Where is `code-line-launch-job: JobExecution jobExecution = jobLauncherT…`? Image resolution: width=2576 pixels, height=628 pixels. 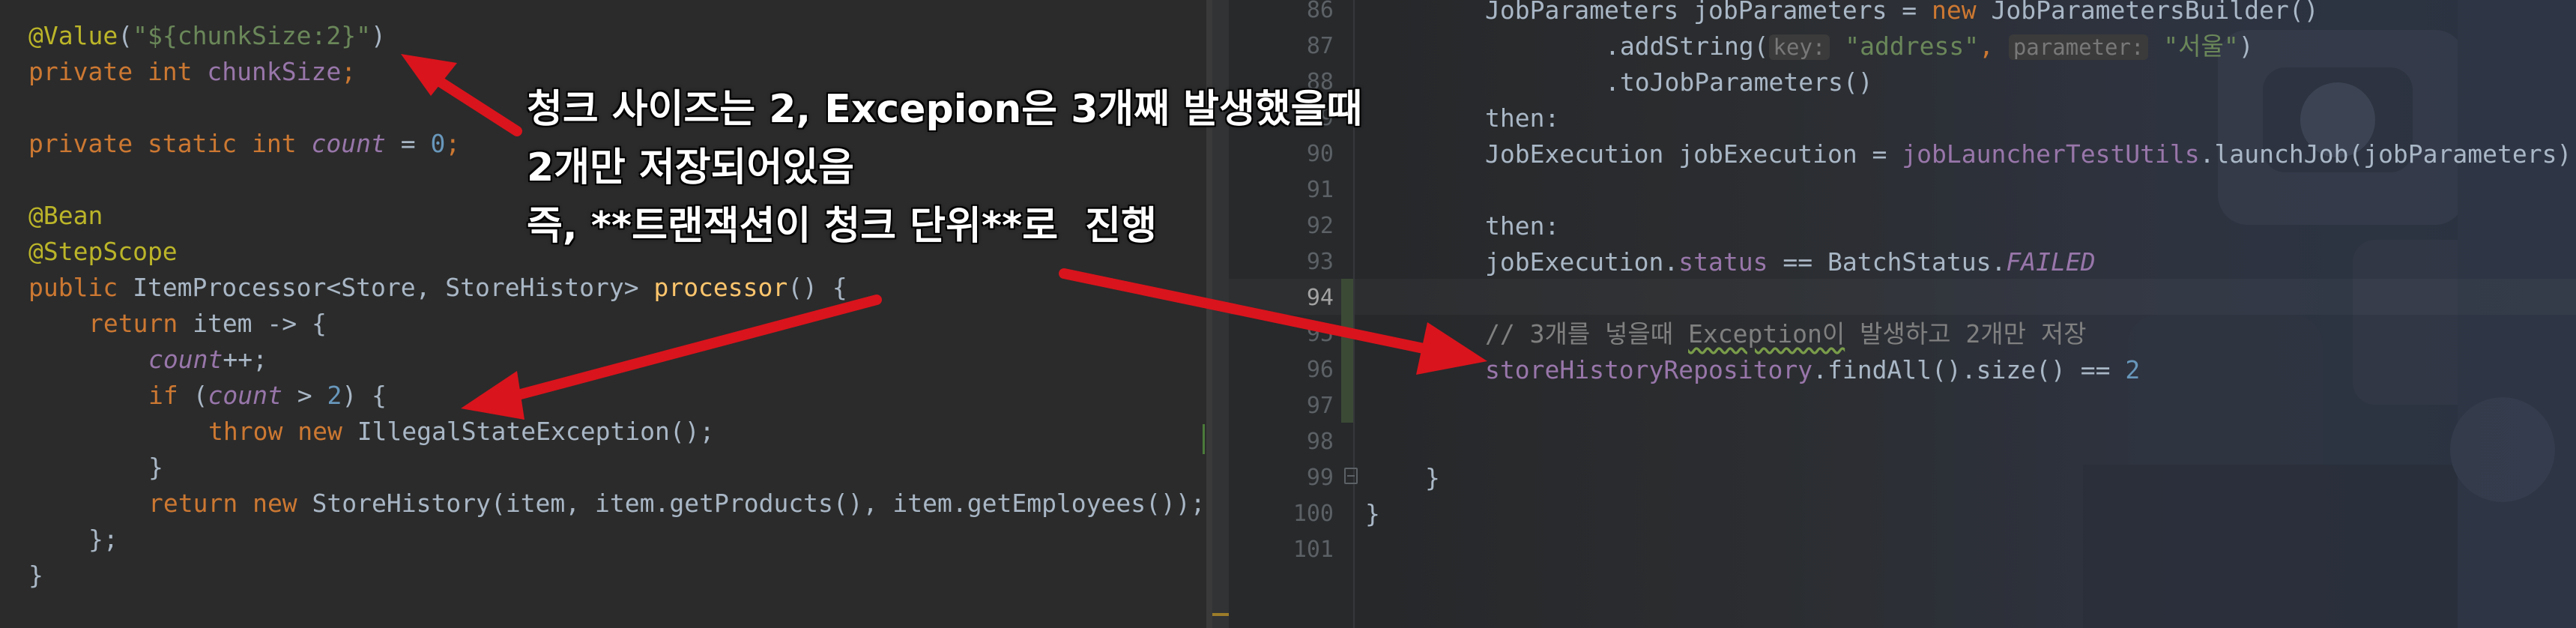 code-line-launch-job: JobExecution jobExecution = jobLauncherT… is located at coordinates (2028, 154).